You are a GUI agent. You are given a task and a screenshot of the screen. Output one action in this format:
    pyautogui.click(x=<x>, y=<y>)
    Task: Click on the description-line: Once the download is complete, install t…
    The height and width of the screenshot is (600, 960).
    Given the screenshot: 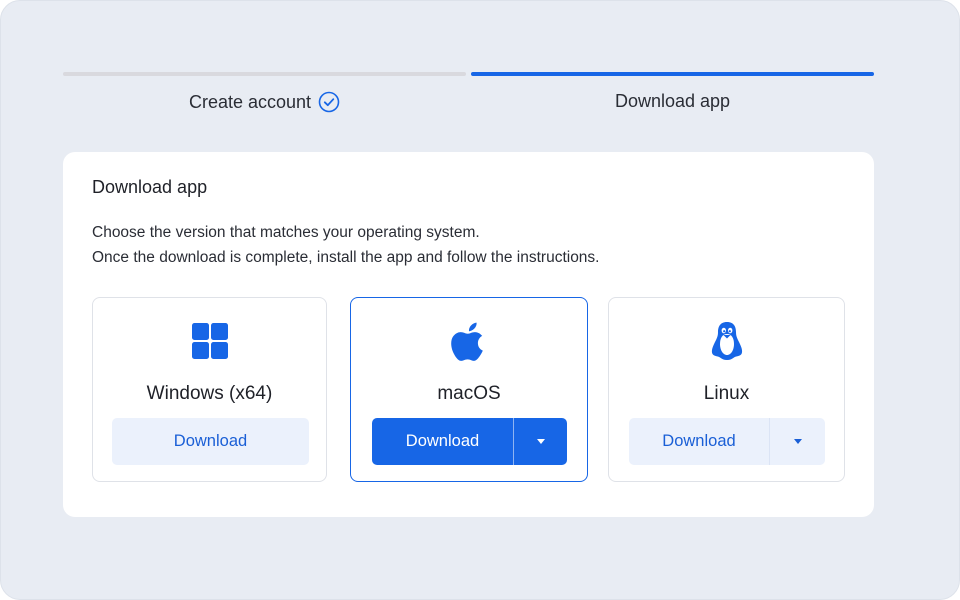 What is the action you would take?
    pyautogui.click(x=346, y=257)
    